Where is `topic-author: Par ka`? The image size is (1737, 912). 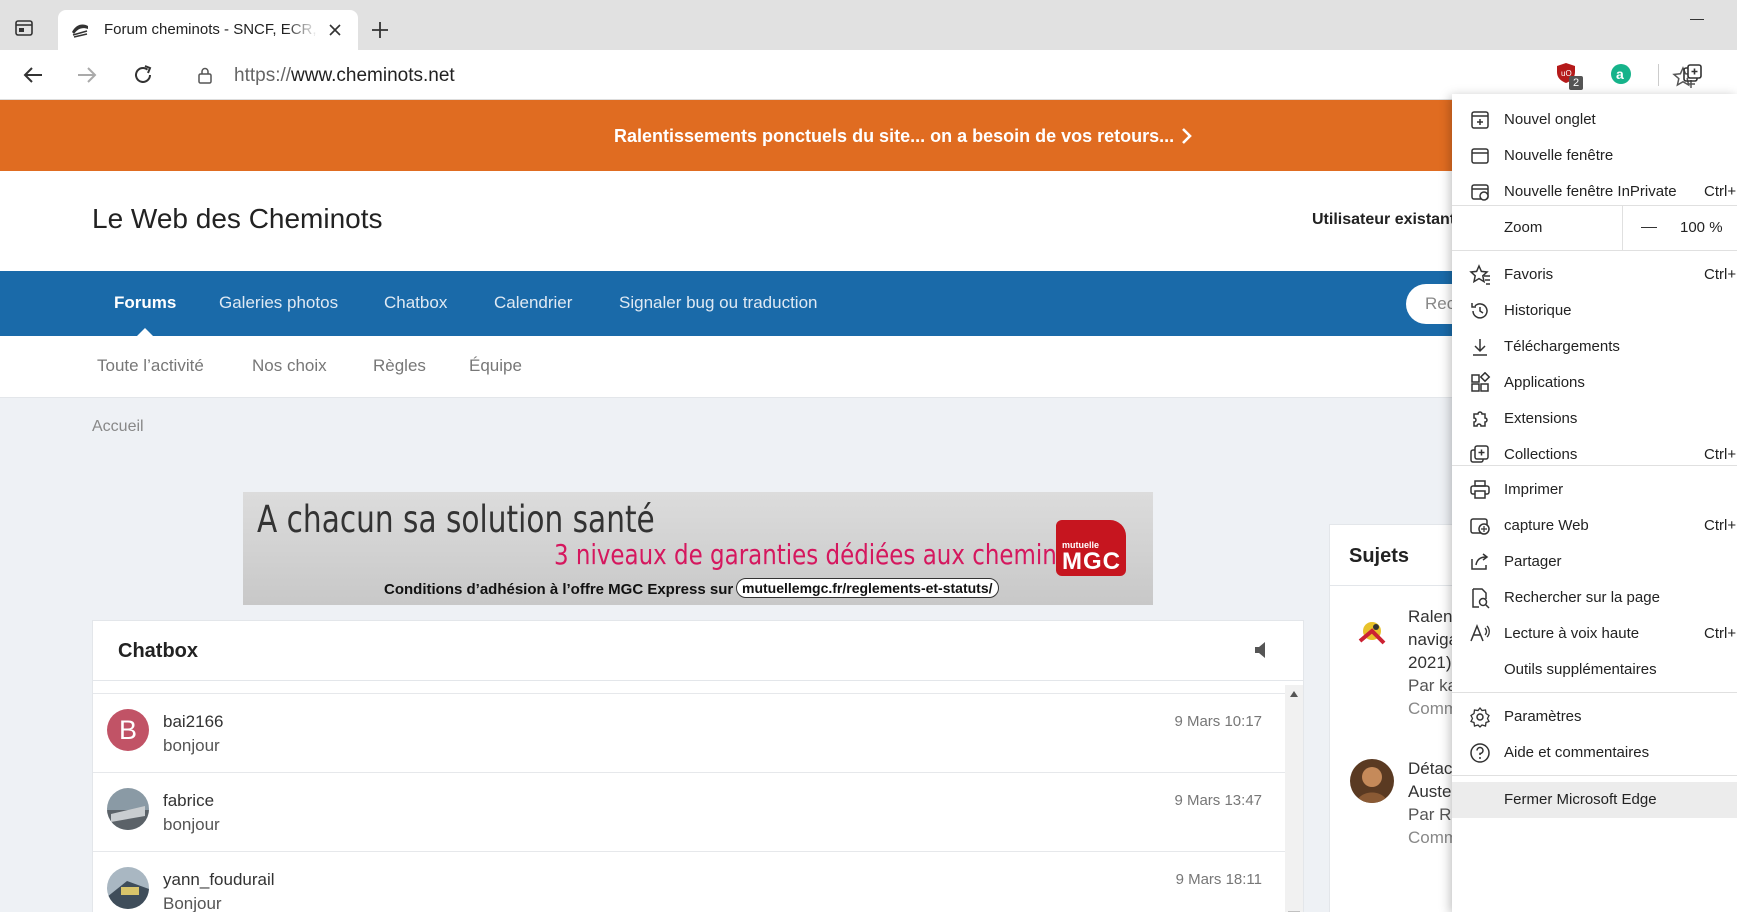
topic-author: Par ka is located at coordinates (1432, 686).